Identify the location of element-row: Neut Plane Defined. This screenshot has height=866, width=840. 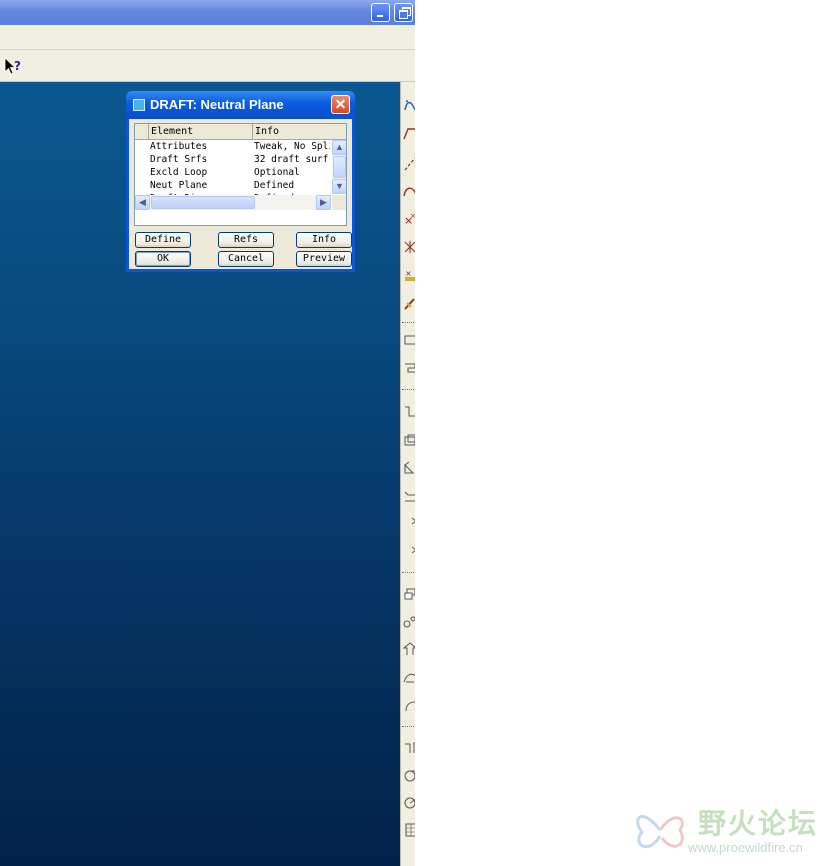
(232, 185).